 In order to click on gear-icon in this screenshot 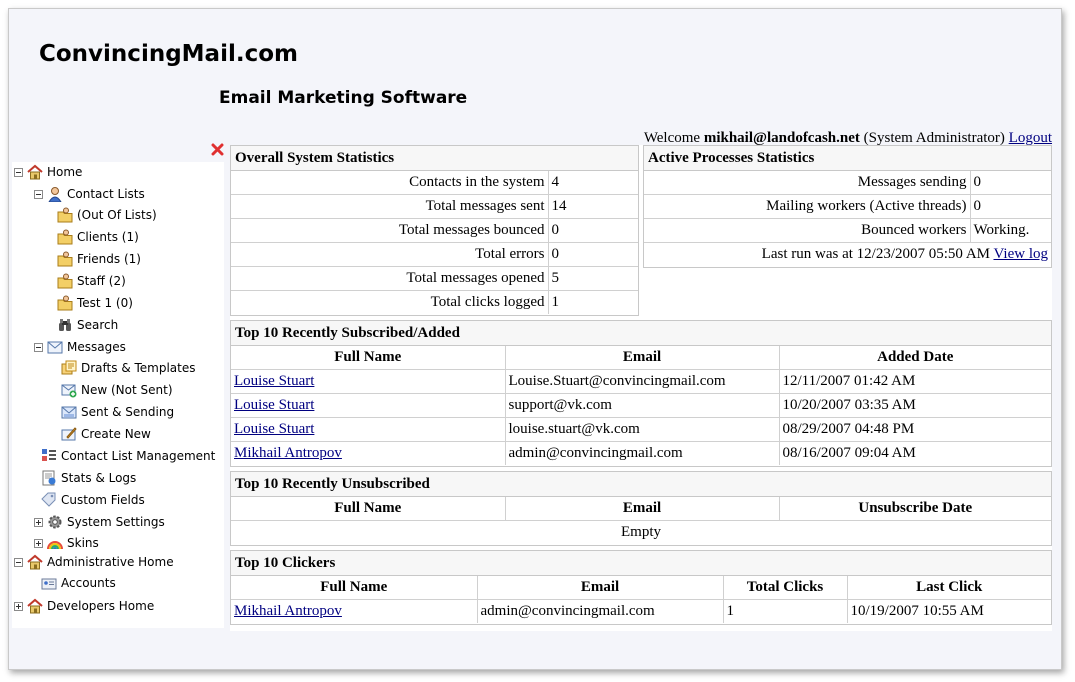, I will do `click(55, 522)`.